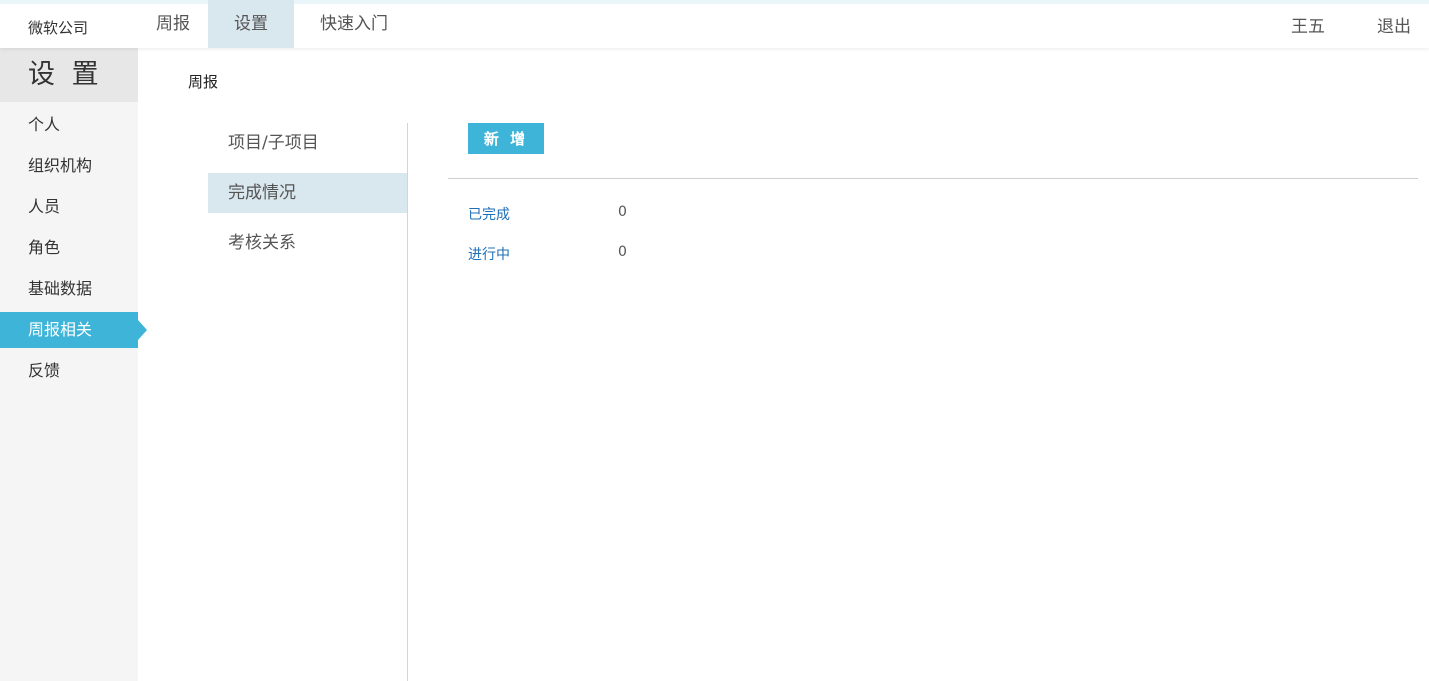 Image resolution: width=1429 pixels, height=681 pixels. Describe the element at coordinates (307, 193) in the screenshot. I see `subnav-item-completion: 完成情况` at that location.